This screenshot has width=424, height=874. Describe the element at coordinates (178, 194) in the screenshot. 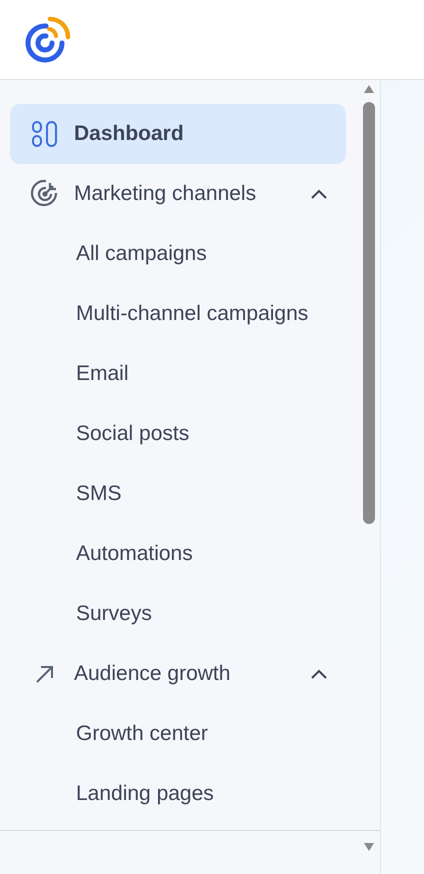

I see `nav-item: Marketing channels` at that location.